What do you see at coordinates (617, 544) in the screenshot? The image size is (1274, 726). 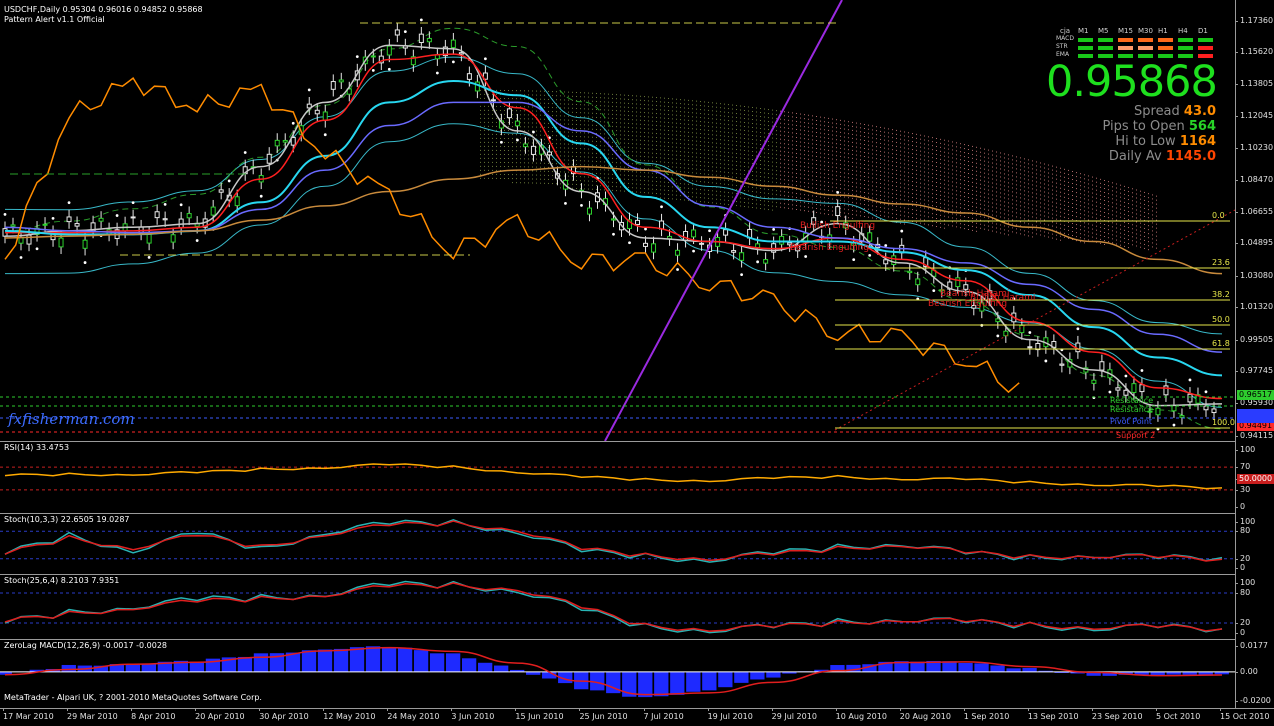 I see `stoch1-pane: Stoch(10,3,3) 22.6505 19.0287` at bounding box center [617, 544].